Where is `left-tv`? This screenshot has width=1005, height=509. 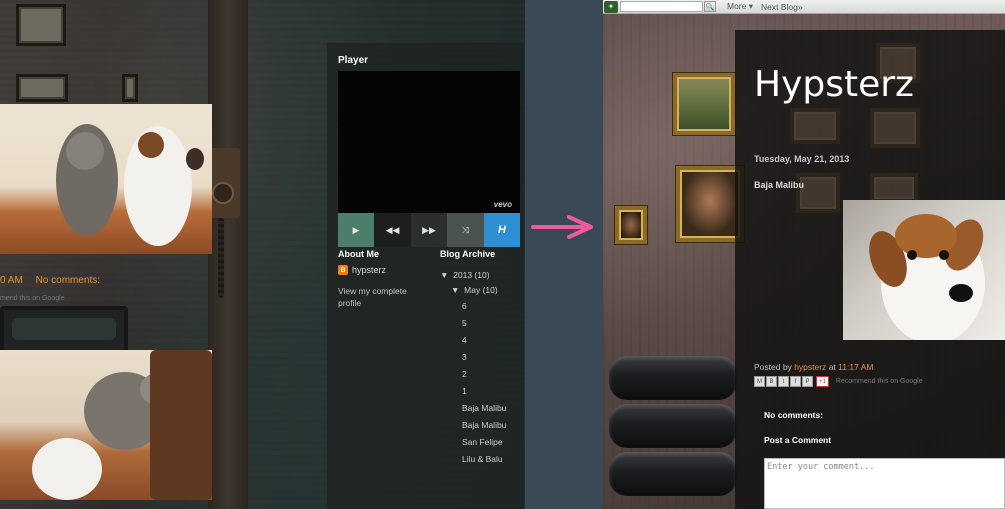
left-tv is located at coordinates (64, 330).